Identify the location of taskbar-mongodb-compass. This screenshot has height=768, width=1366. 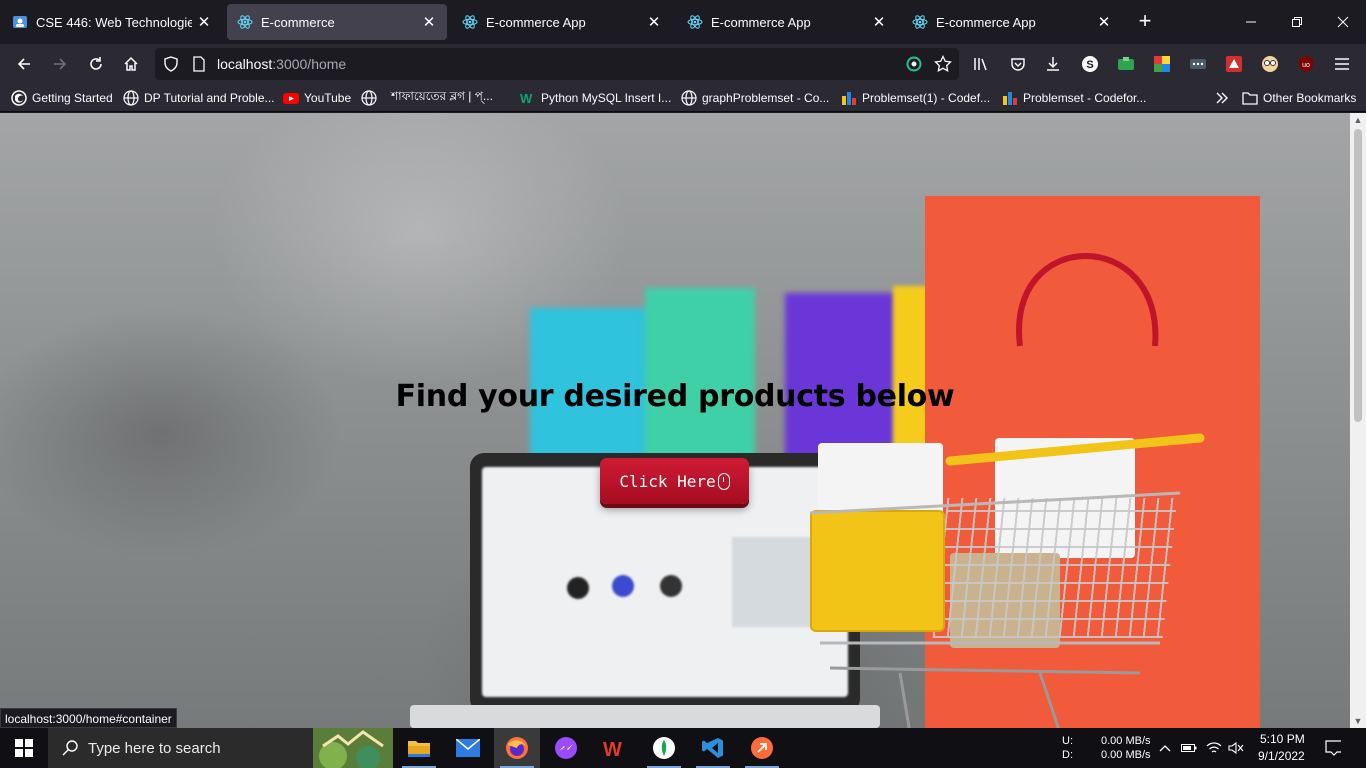
(664, 748).